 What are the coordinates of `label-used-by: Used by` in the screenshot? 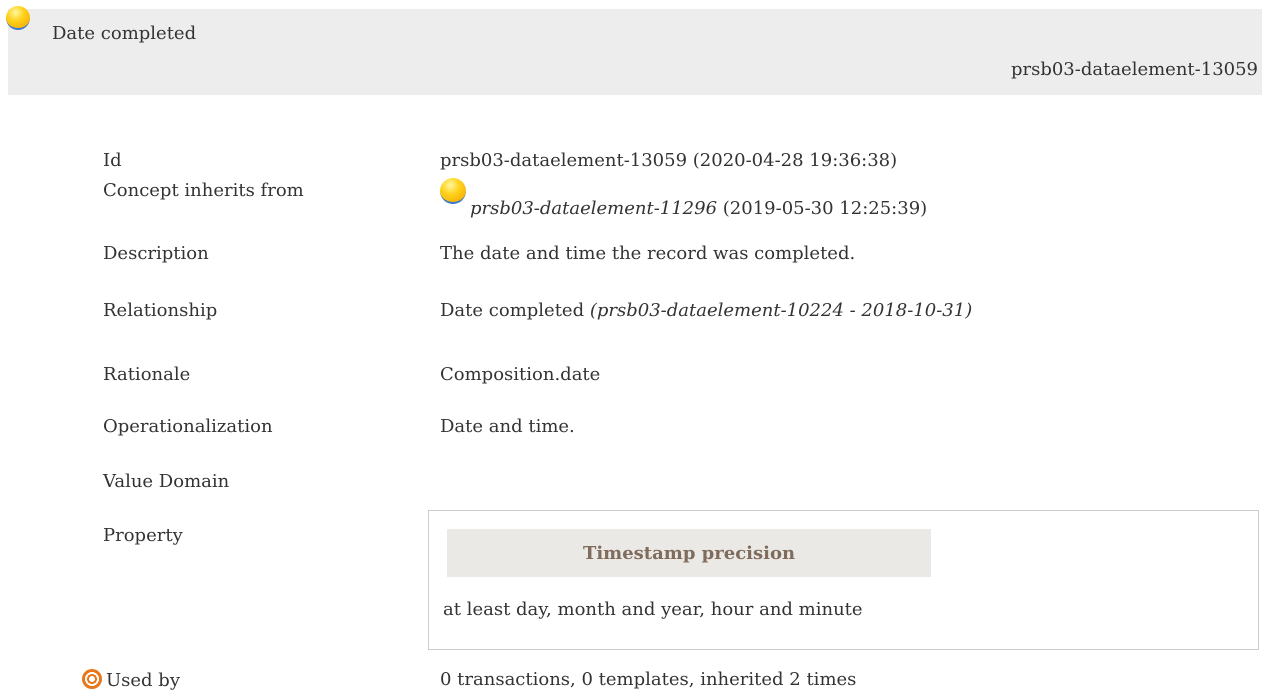 It's located at (131, 680).